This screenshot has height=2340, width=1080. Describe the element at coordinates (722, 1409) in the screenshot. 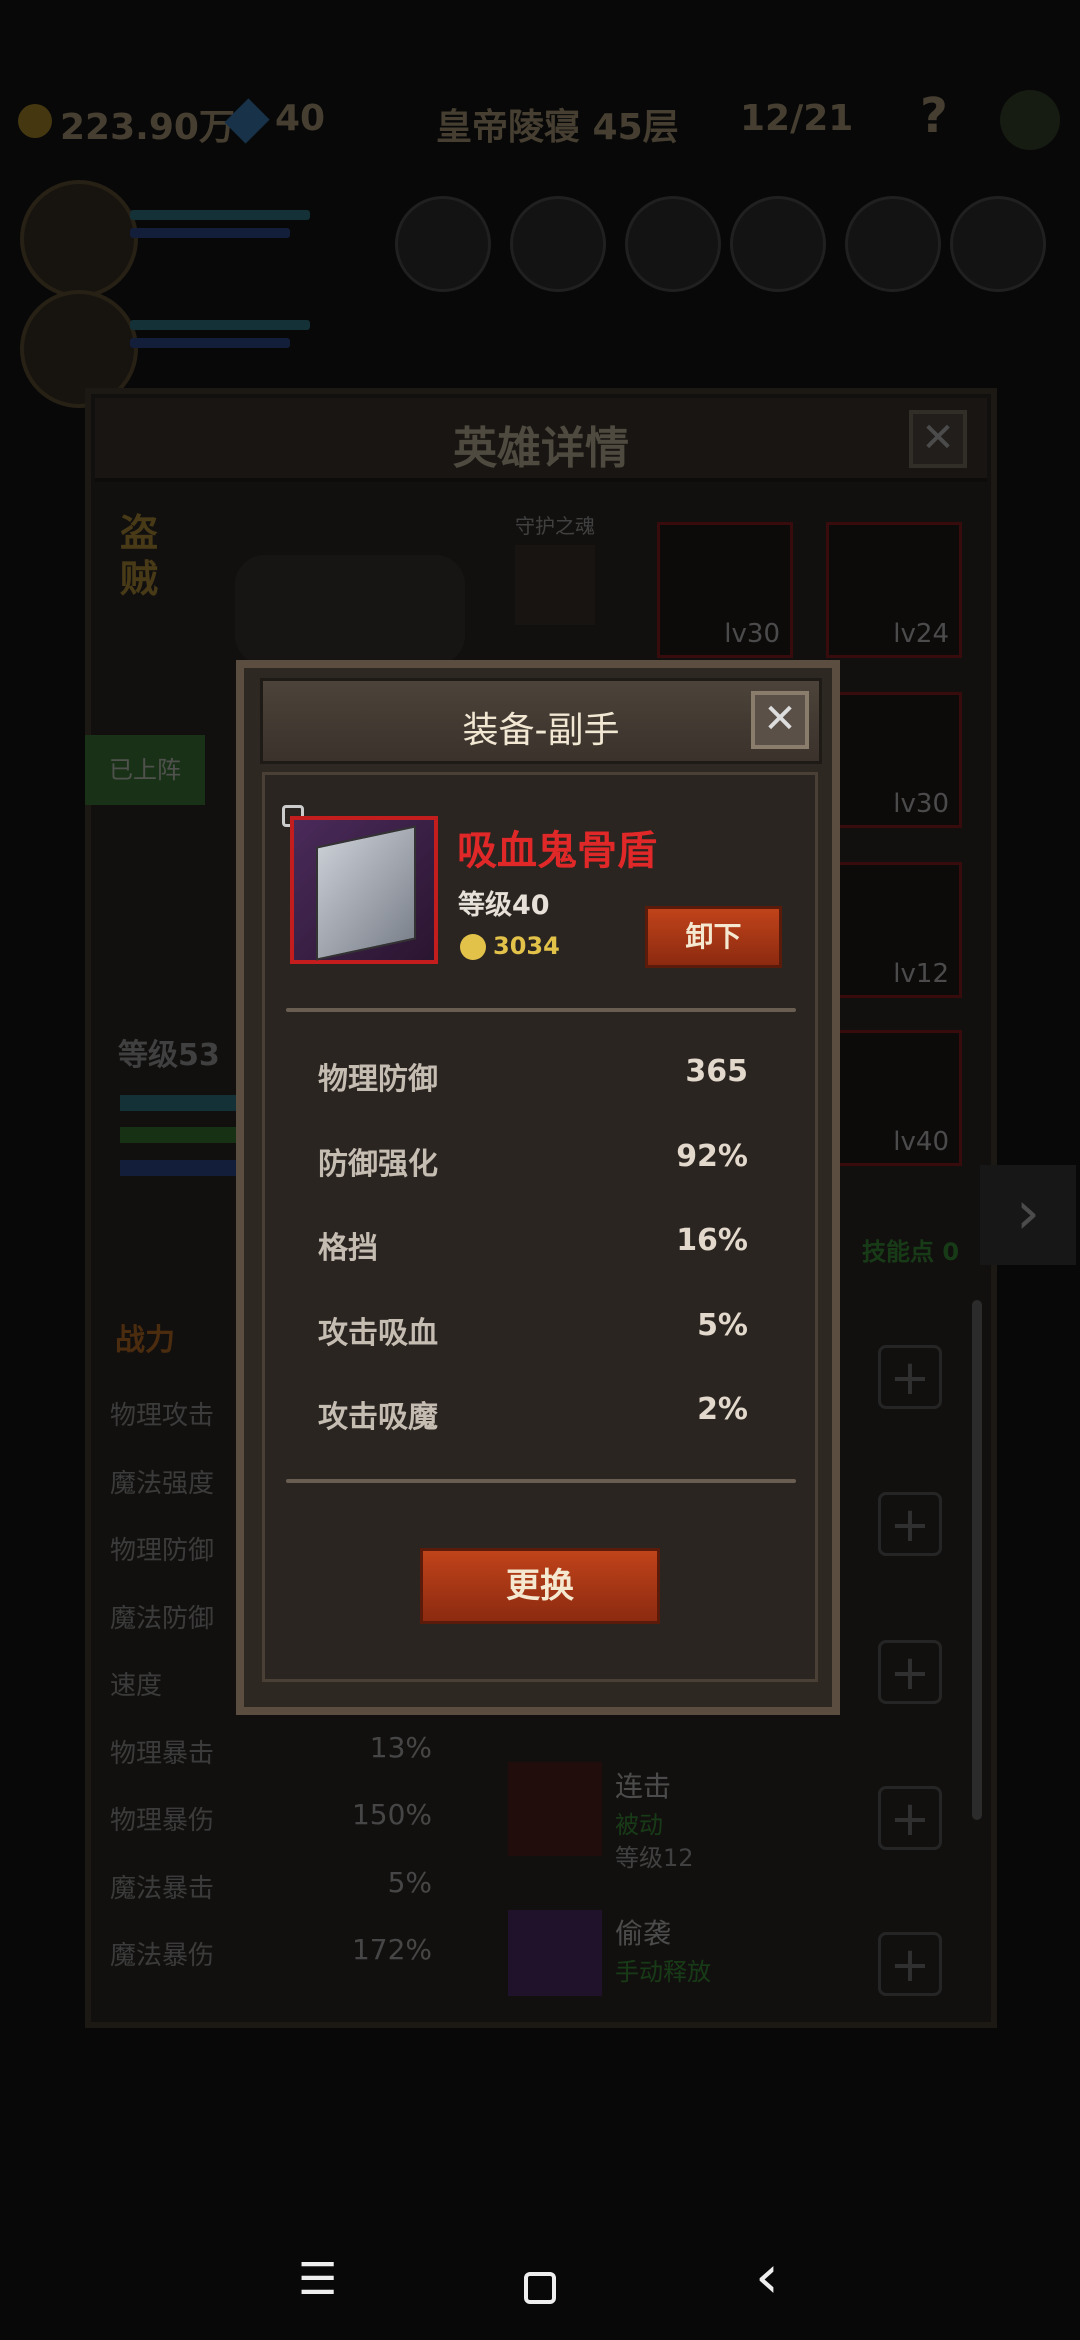

I see `property-value: 2%` at that location.